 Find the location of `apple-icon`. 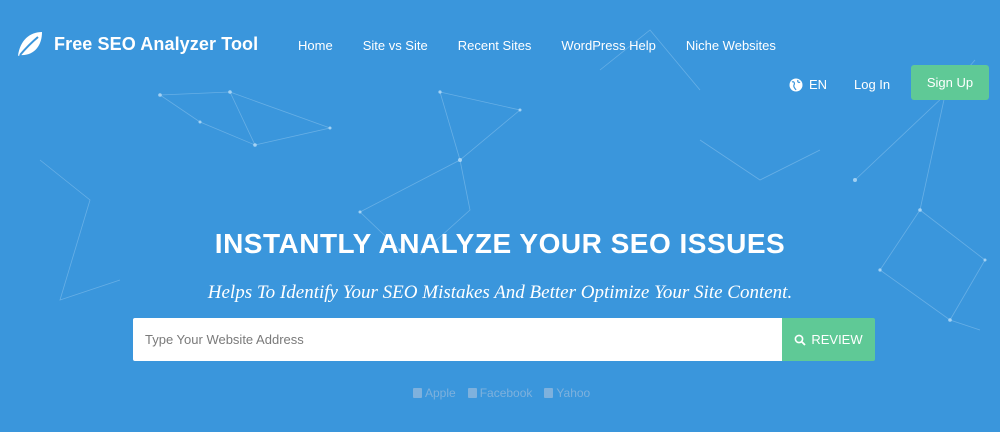

apple-icon is located at coordinates (417, 393).